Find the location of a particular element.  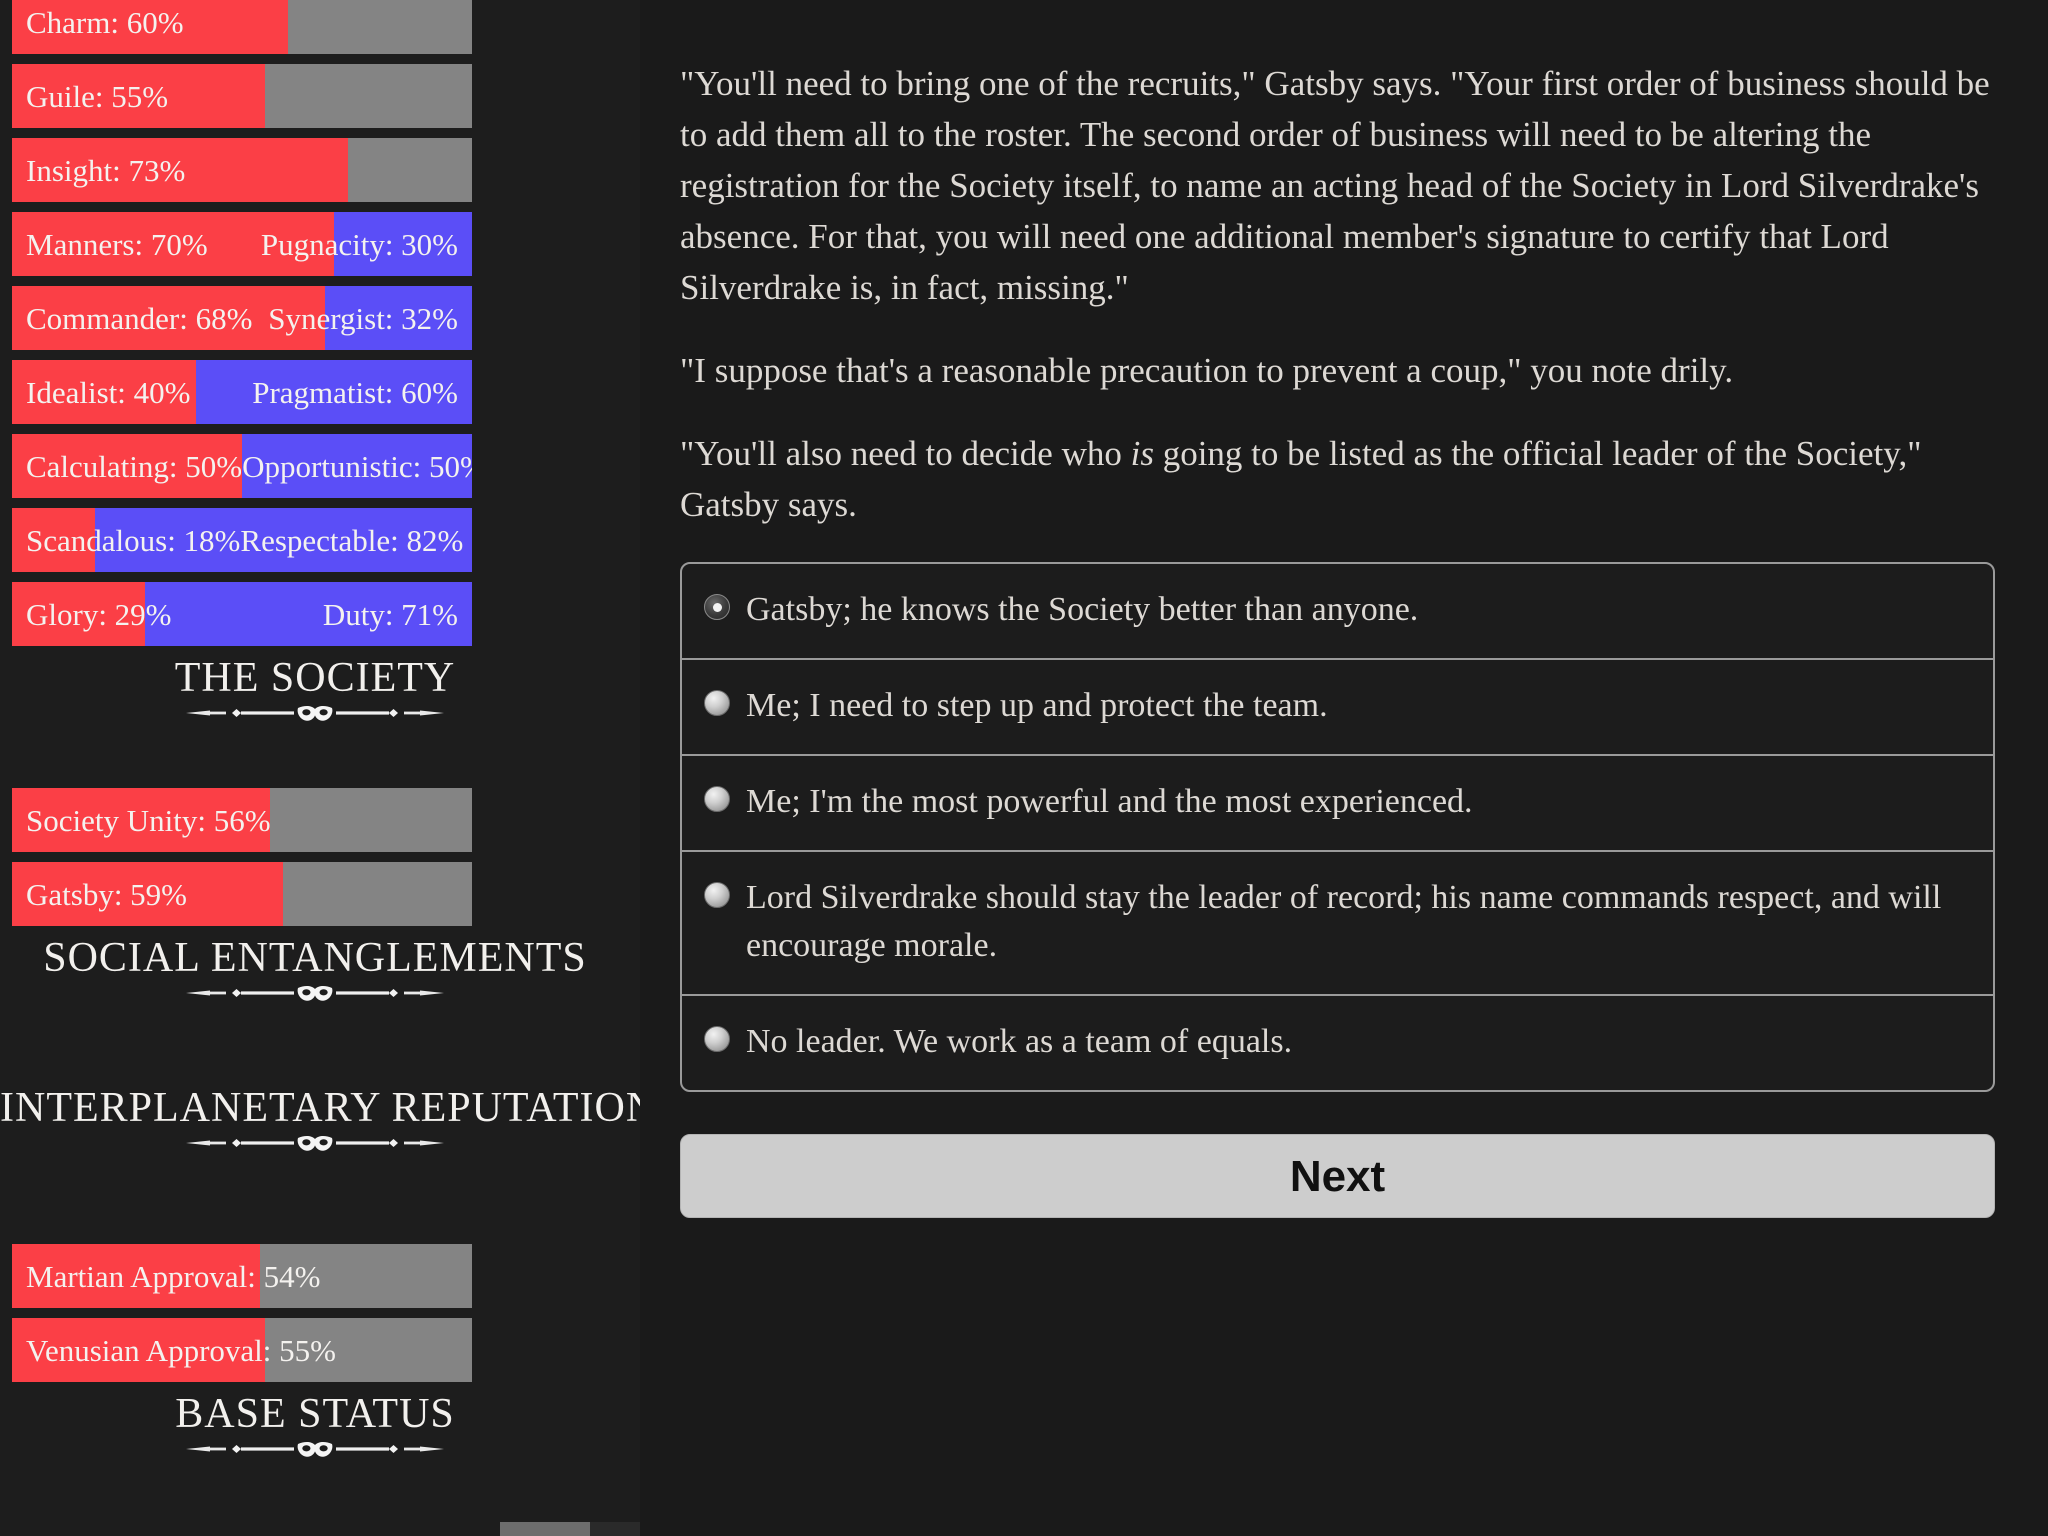

stat-bar-labels: Calculating: 50% Opportunistic: 50% is located at coordinates (242, 466).